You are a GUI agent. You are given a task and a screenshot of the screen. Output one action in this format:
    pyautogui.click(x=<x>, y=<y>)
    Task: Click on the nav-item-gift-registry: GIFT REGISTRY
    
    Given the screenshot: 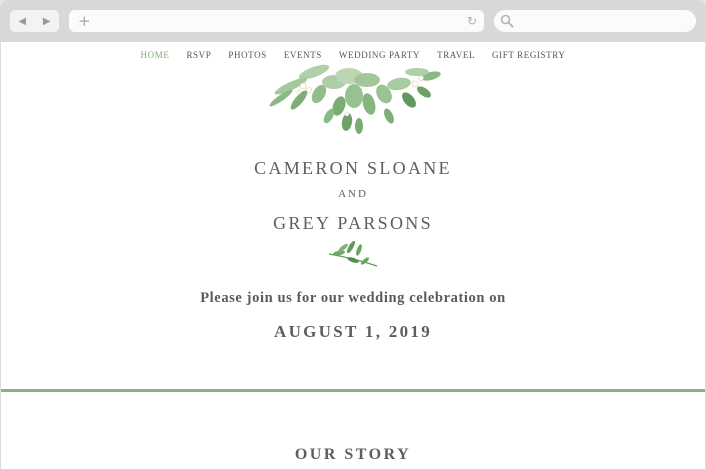 What is the action you would take?
    pyautogui.click(x=528, y=55)
    